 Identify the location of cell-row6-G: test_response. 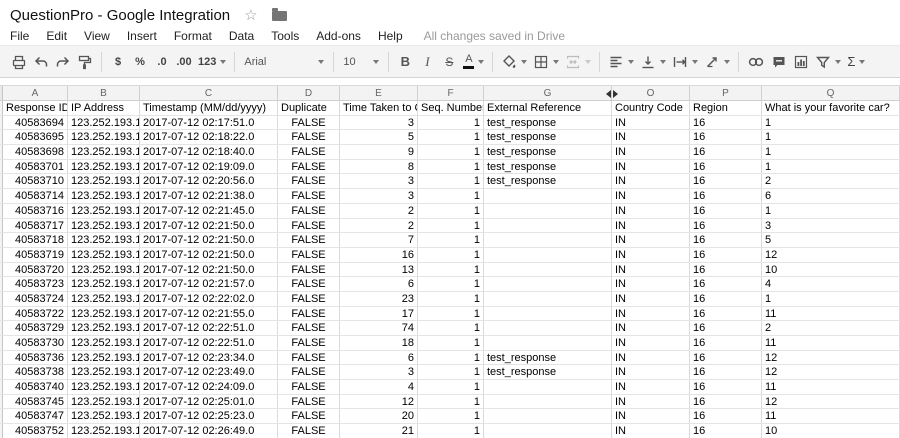
(548, 181).